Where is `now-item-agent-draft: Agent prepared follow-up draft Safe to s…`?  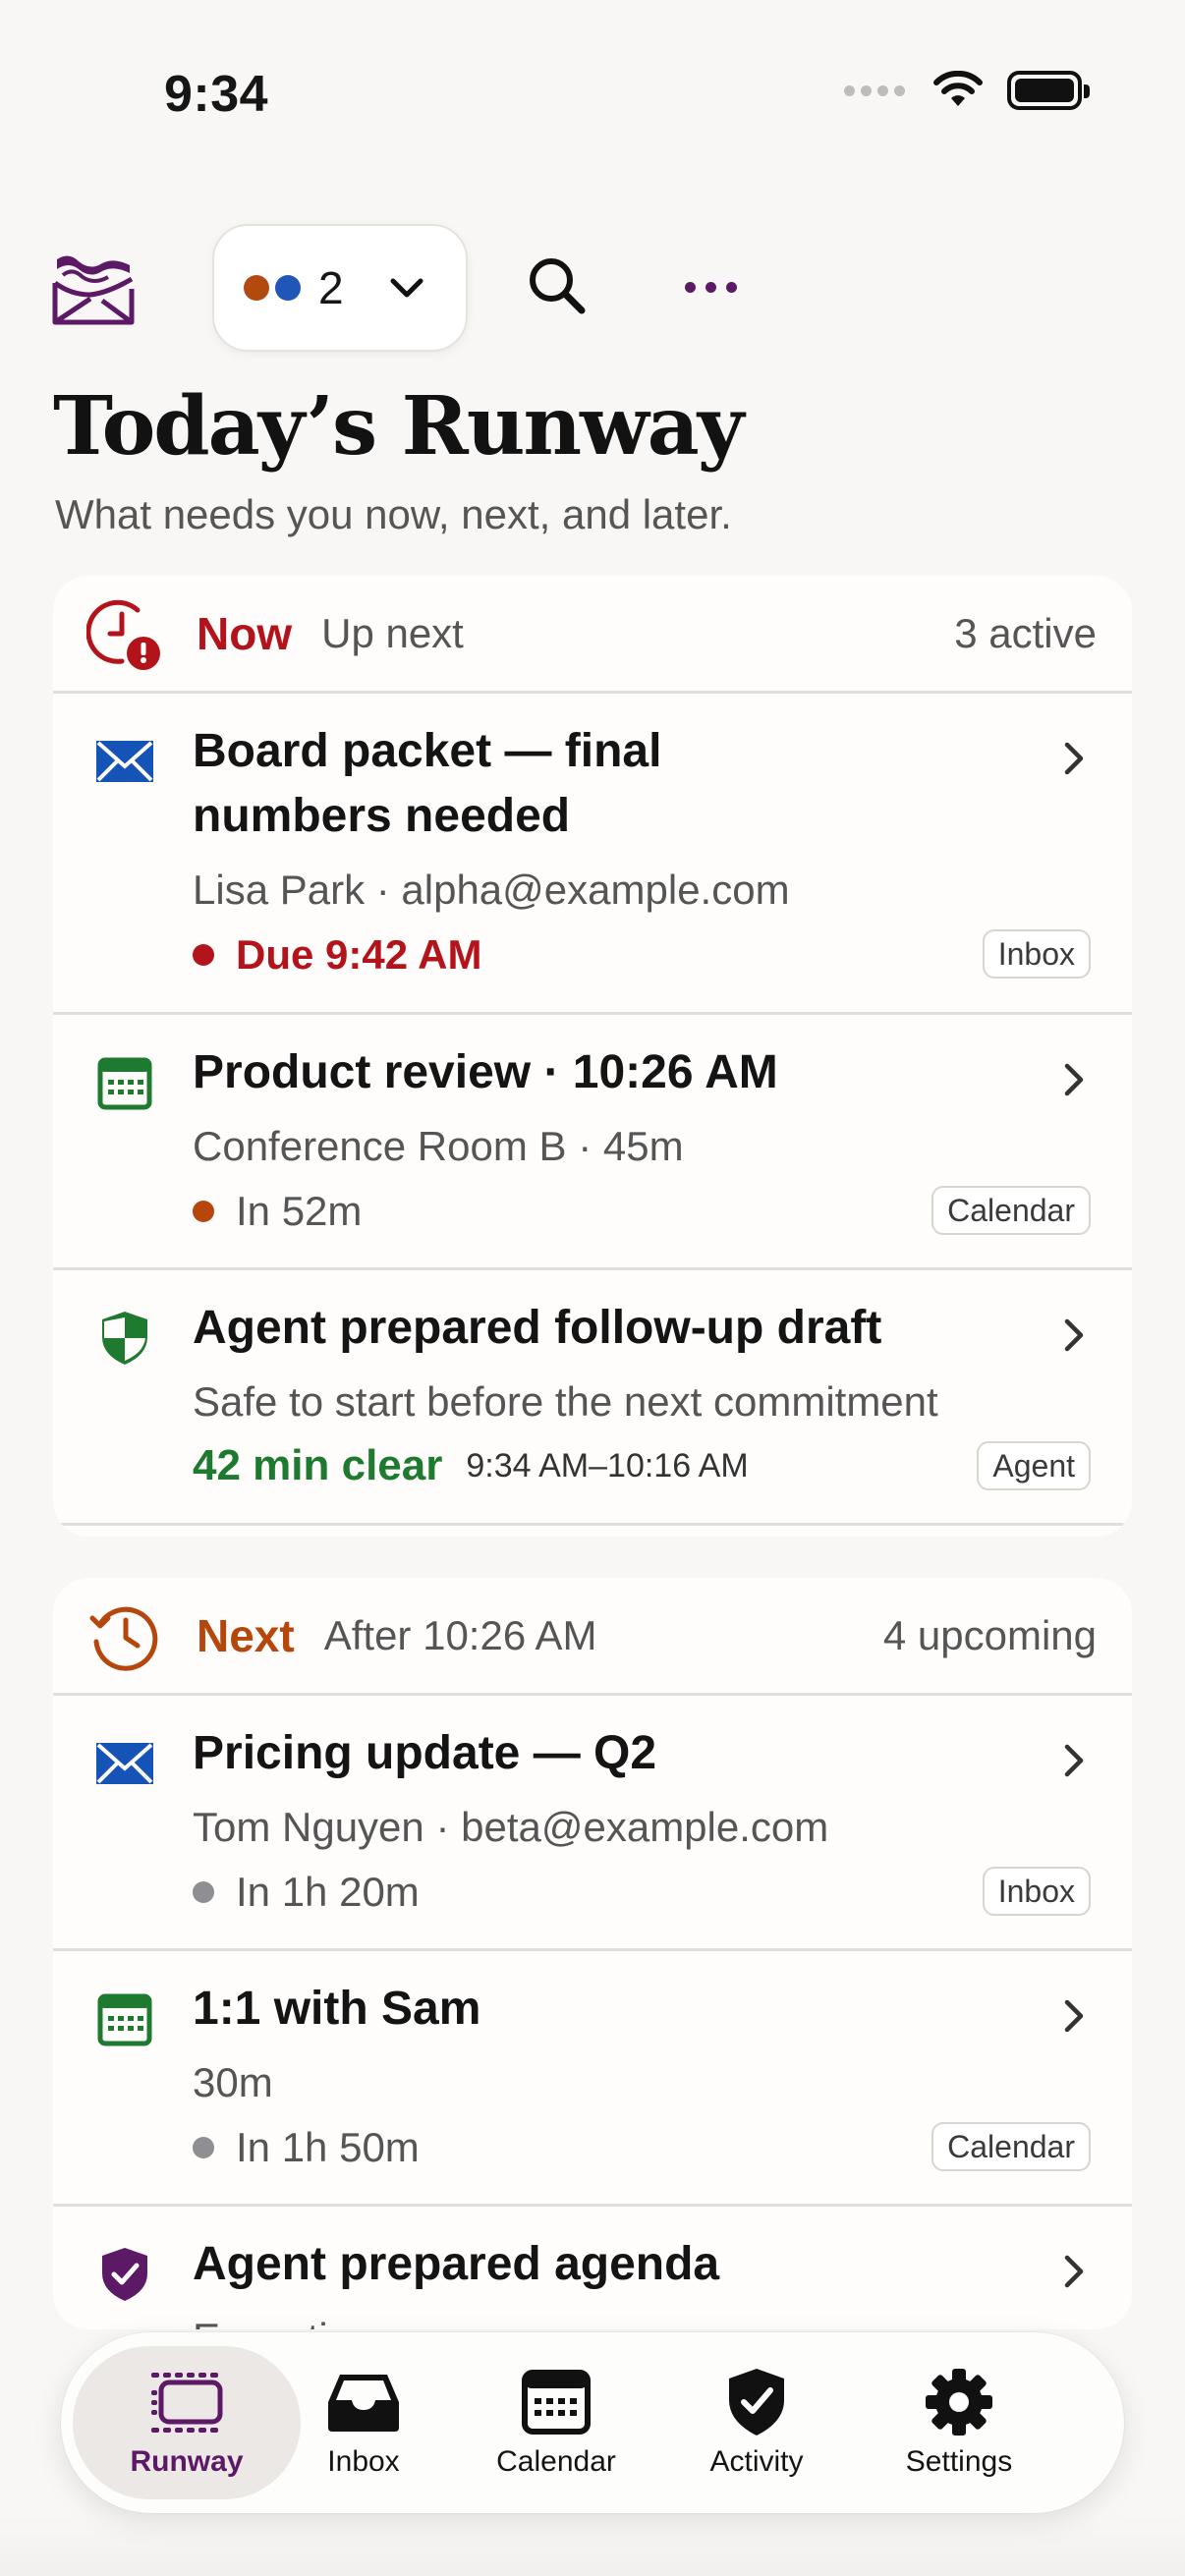 now-item-agent-draft: Agent prepared follow-up draft Safe to s… is located at coordinates (592, 1398).